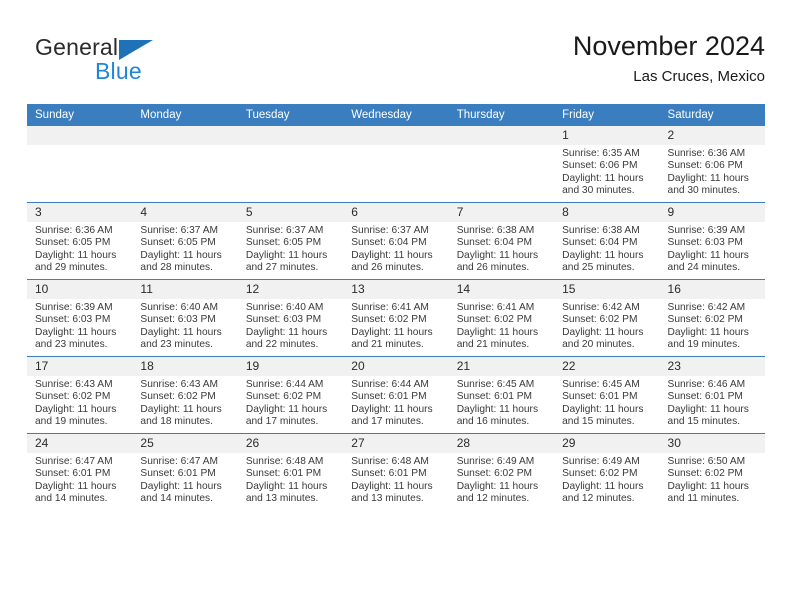  Describe the element at coordinates (185, 443) in the screenshot. I see `calendar-day-number: 25` at that location.